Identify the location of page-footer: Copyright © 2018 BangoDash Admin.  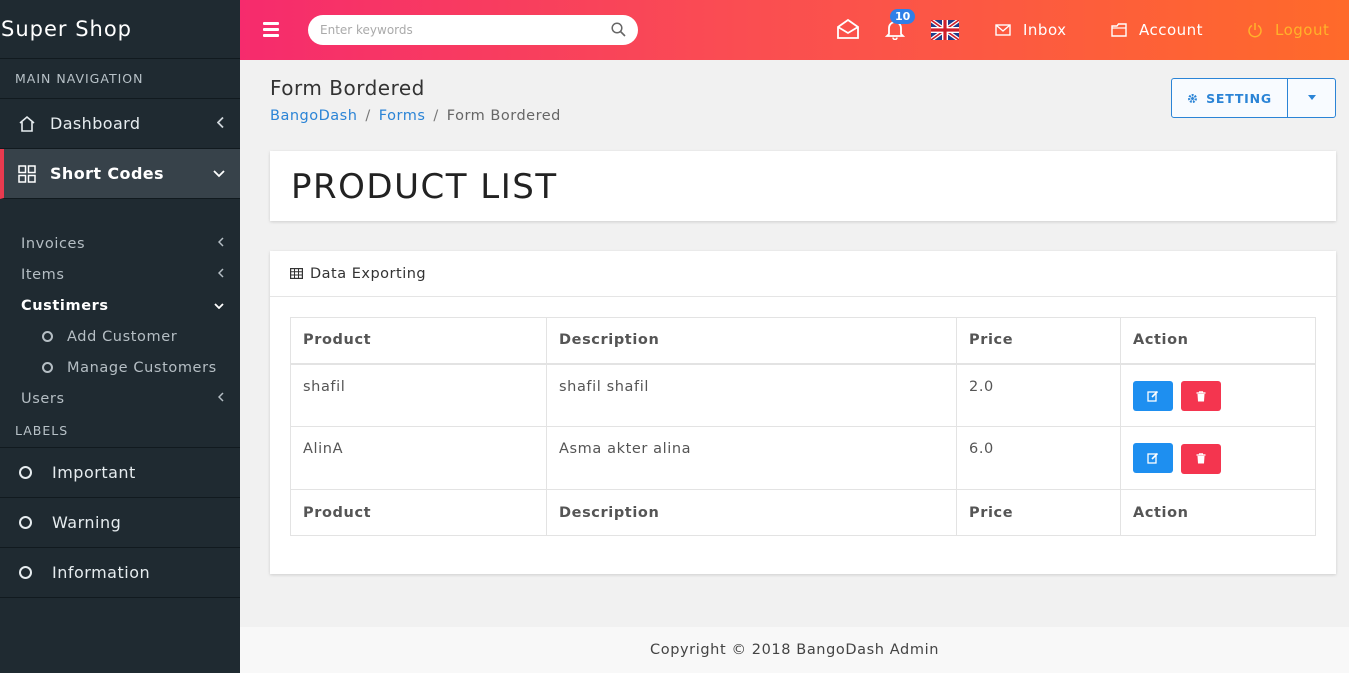
(794, 650).